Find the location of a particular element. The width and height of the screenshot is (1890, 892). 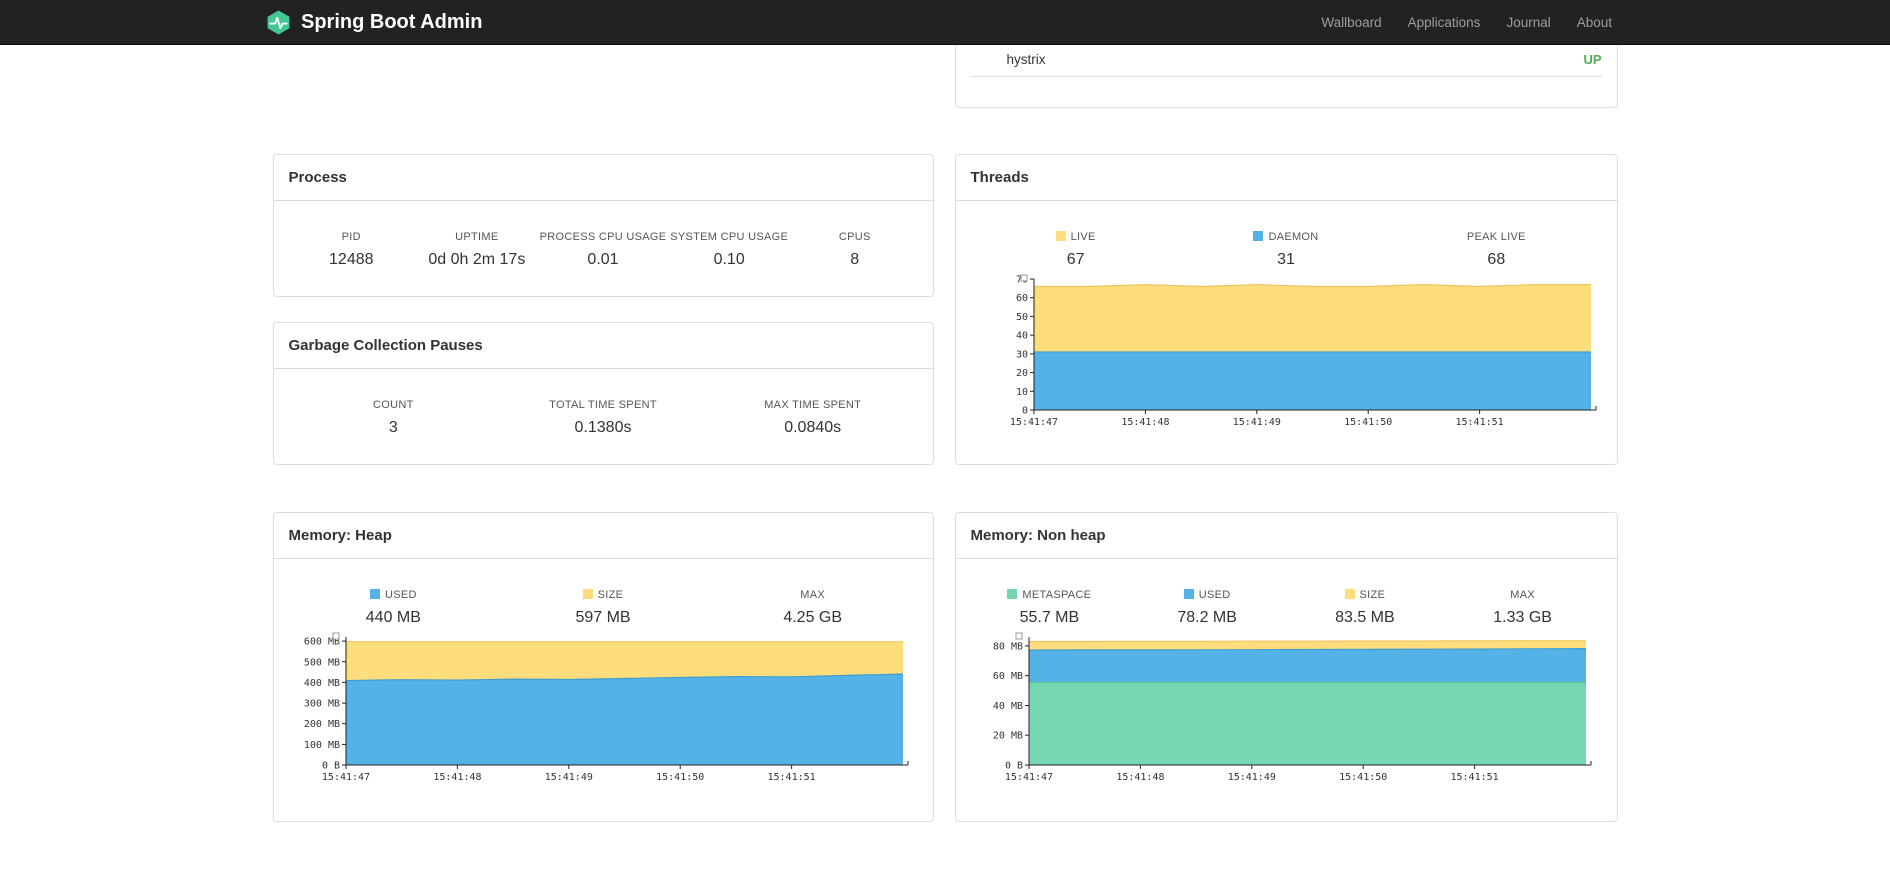

stat-used: USED 78.2 MB is located at coordinates (1207, 608).